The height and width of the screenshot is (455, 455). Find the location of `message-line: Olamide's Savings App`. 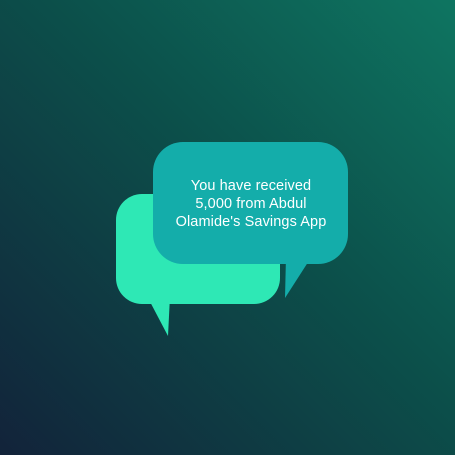

message-line: Olamide's Savings App is located at coordinates (251, 222).